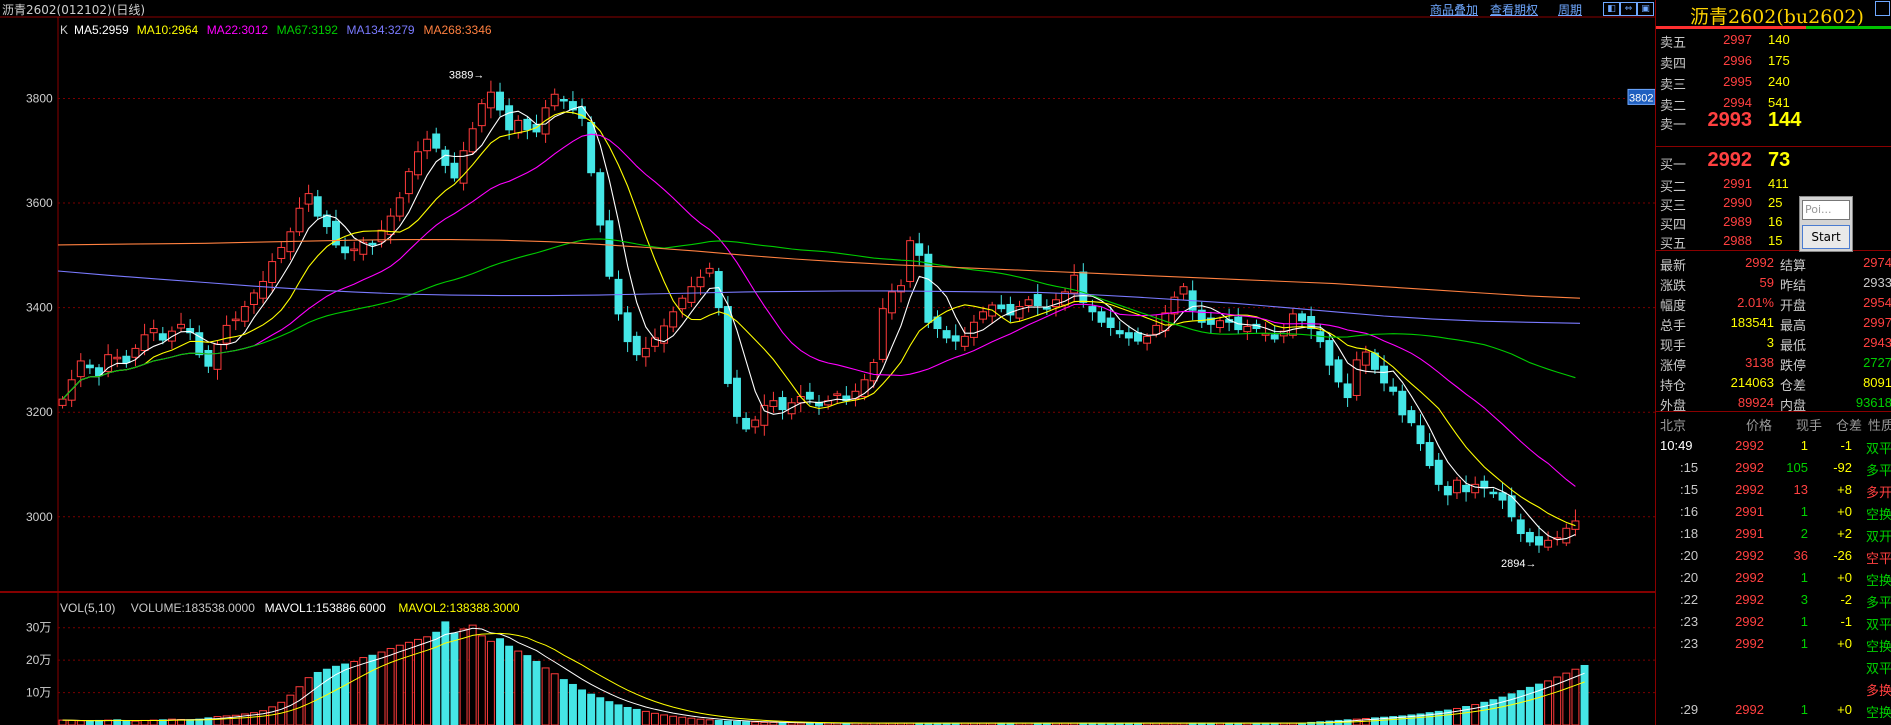  Describe the element at coordinates (1645, 9) in the screenshot. I see `maximize-icon: ▣` at that location.